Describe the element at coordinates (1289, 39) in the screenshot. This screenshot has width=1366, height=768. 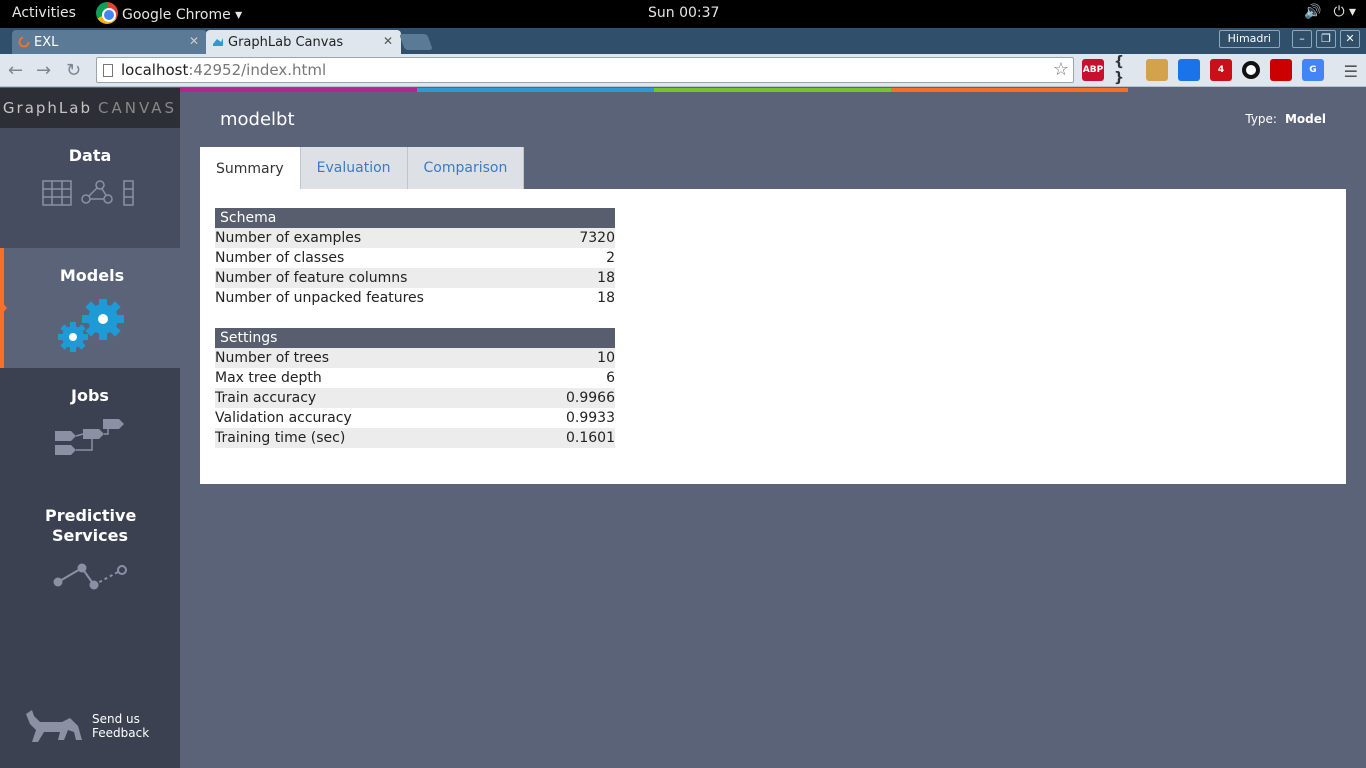
I see `window-controls: Himadri – ❐ ✕` at that location.